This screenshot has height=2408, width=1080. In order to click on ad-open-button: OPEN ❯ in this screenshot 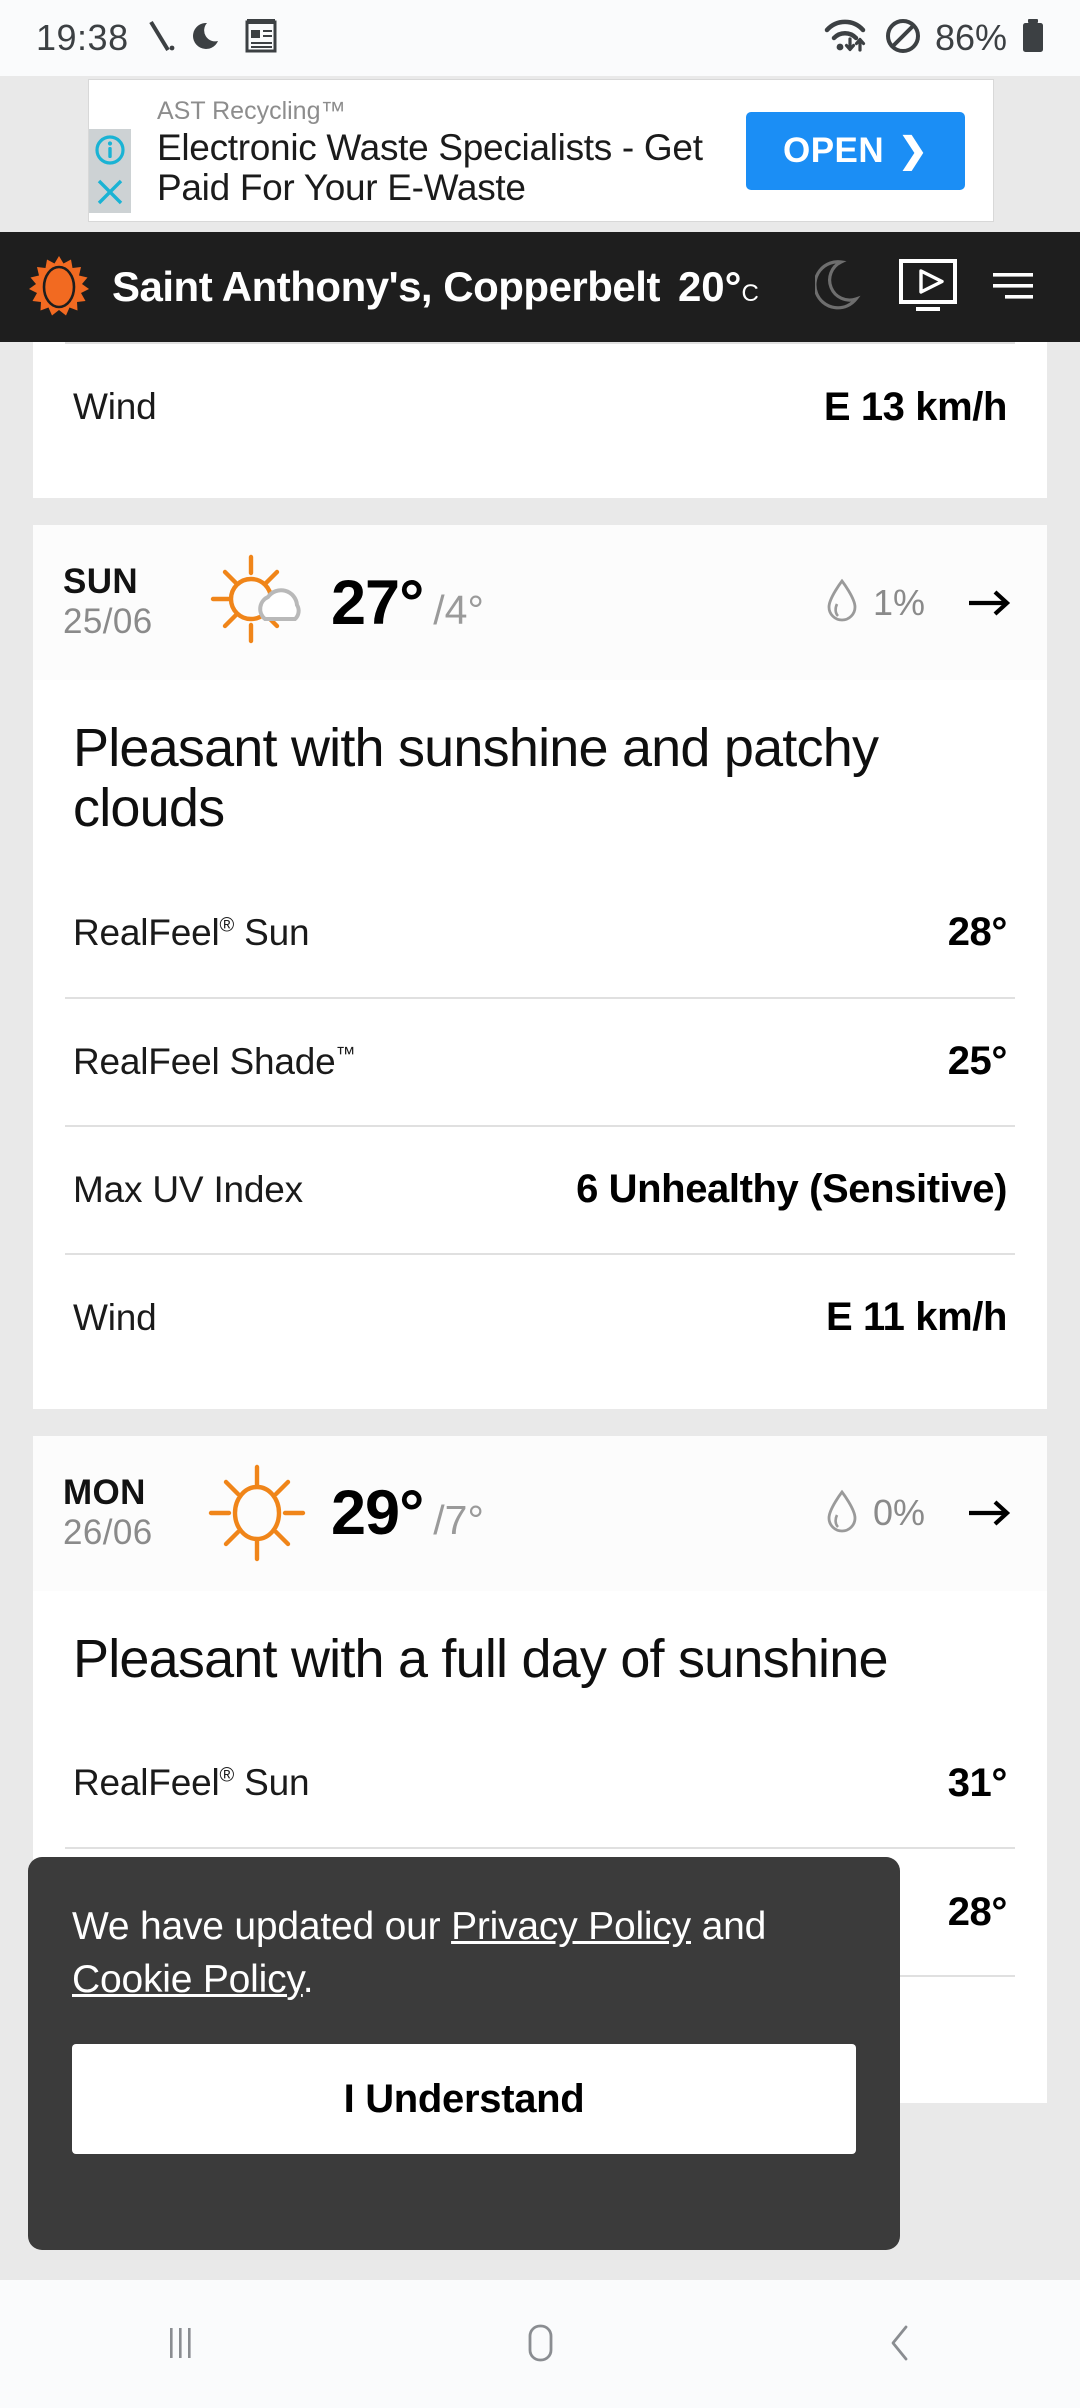, I will do `click(855, 150)`.